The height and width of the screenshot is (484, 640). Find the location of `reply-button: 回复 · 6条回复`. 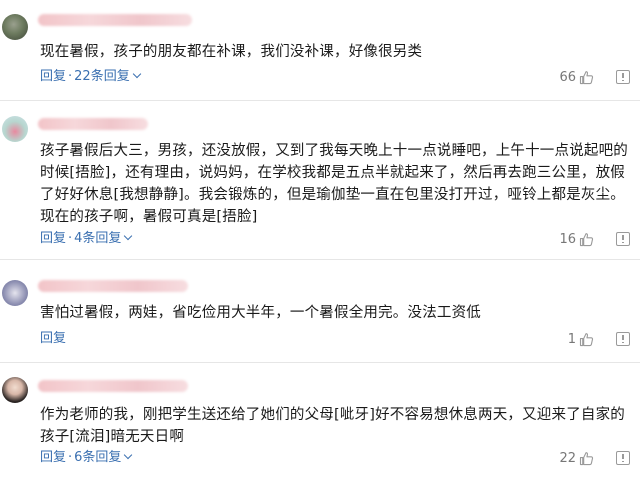

reply-button: 回复 · 6条回复 is located at coordinates (86, 458).